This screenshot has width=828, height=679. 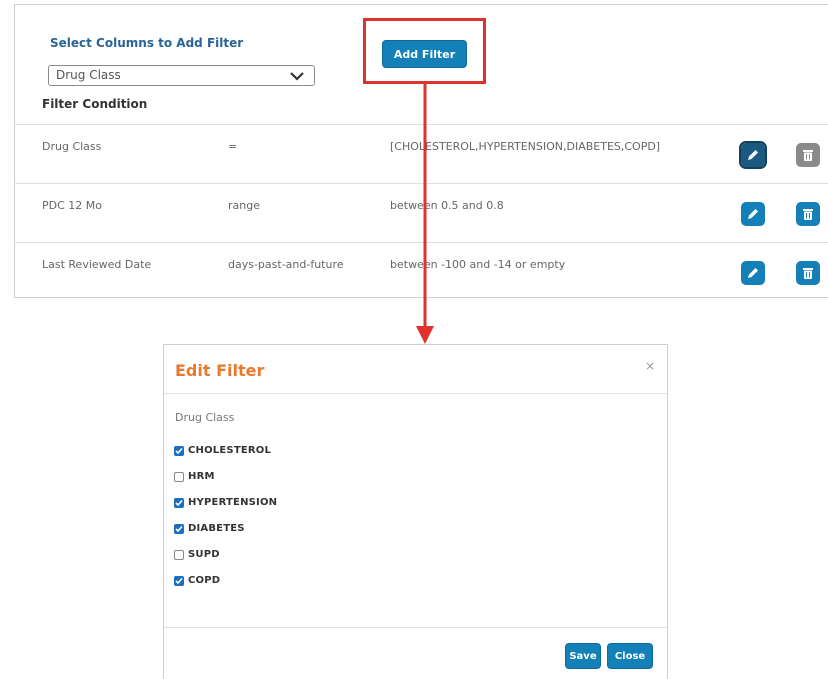 I want to click on checkbox-option: DIABETES, so click(x=209, y=528).